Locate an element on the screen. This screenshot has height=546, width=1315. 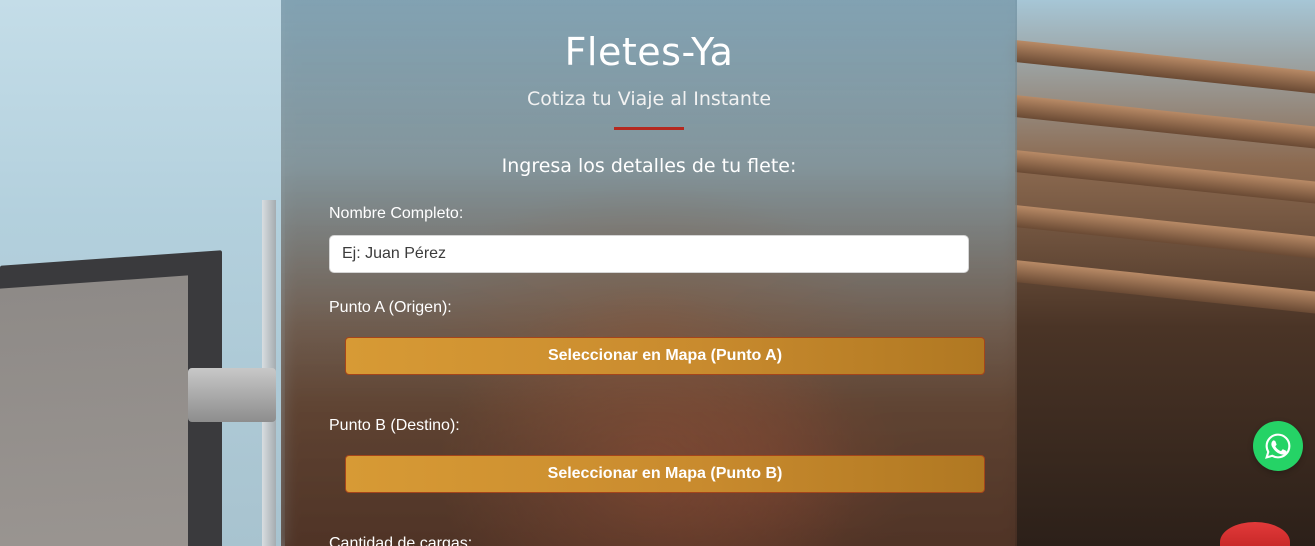
title-divider is located at coordinates (649, 128).